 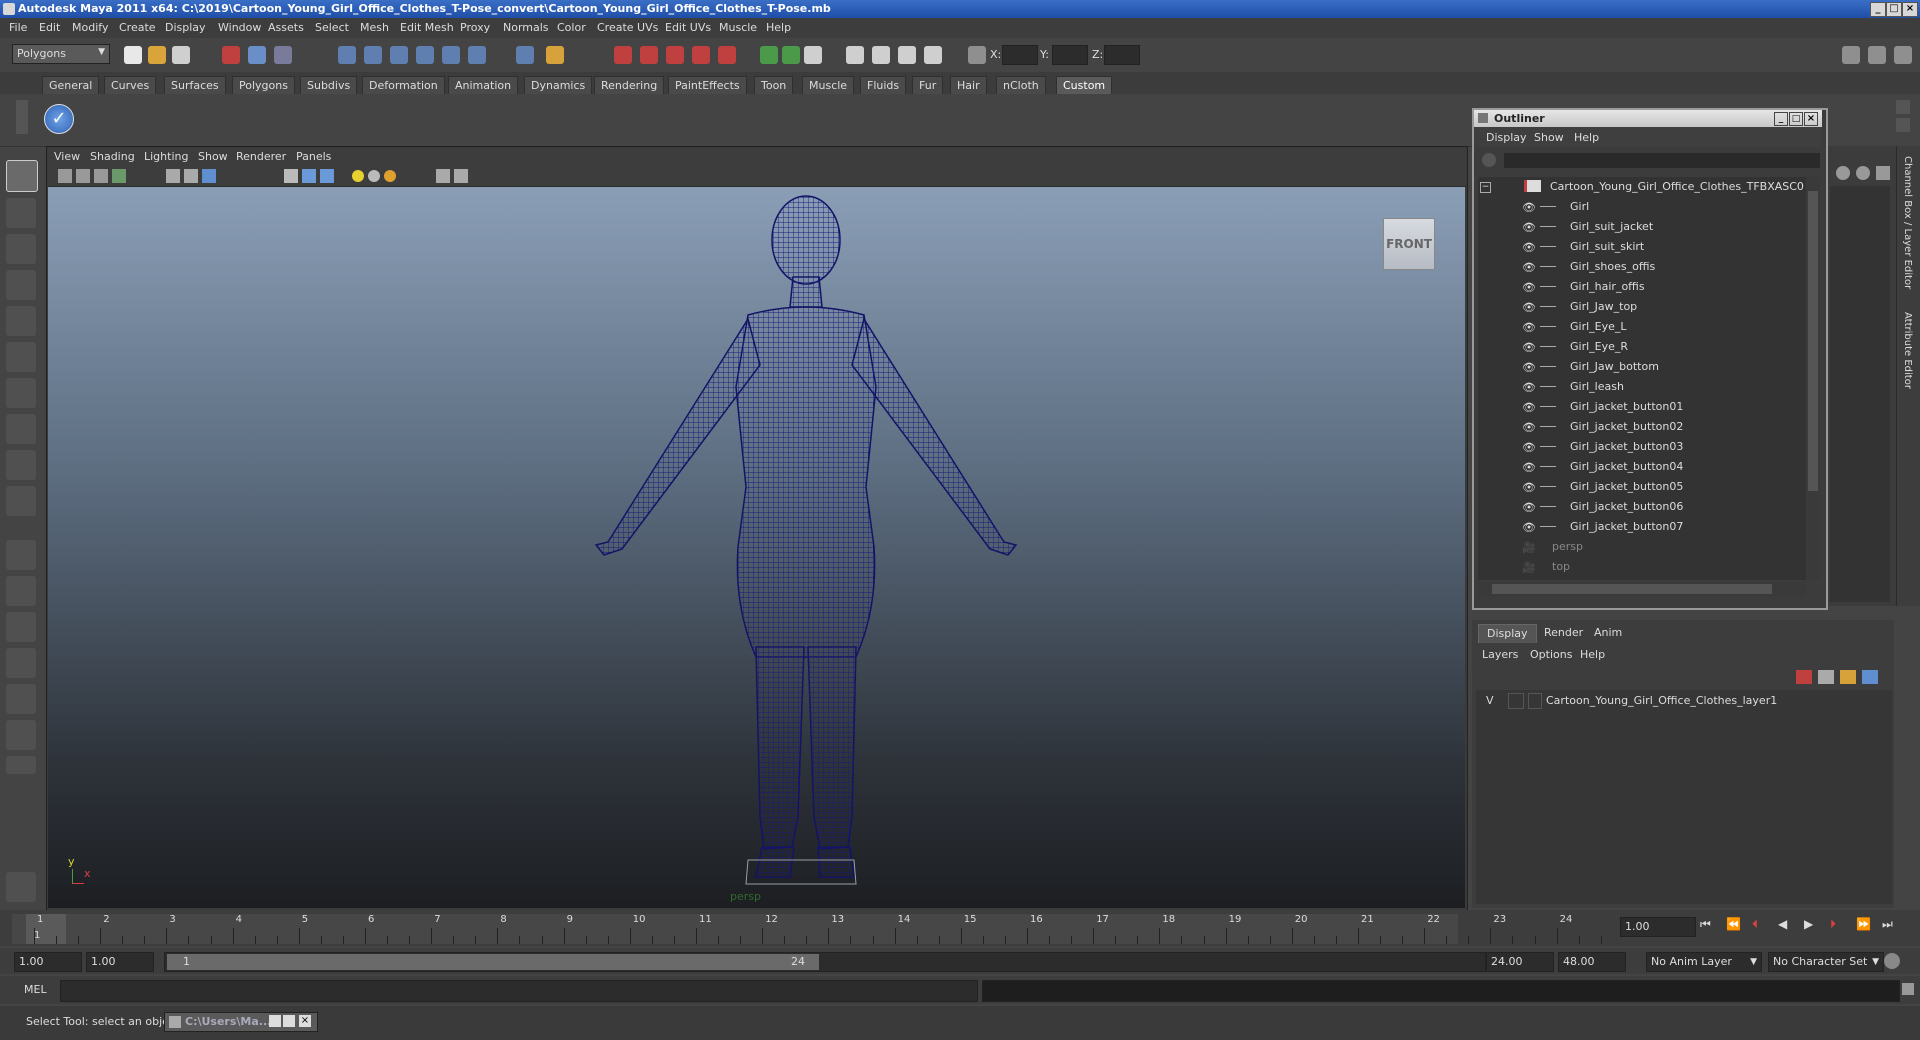 I want to click on vp-menu-panels: Panels, so click(x=313, y=156).